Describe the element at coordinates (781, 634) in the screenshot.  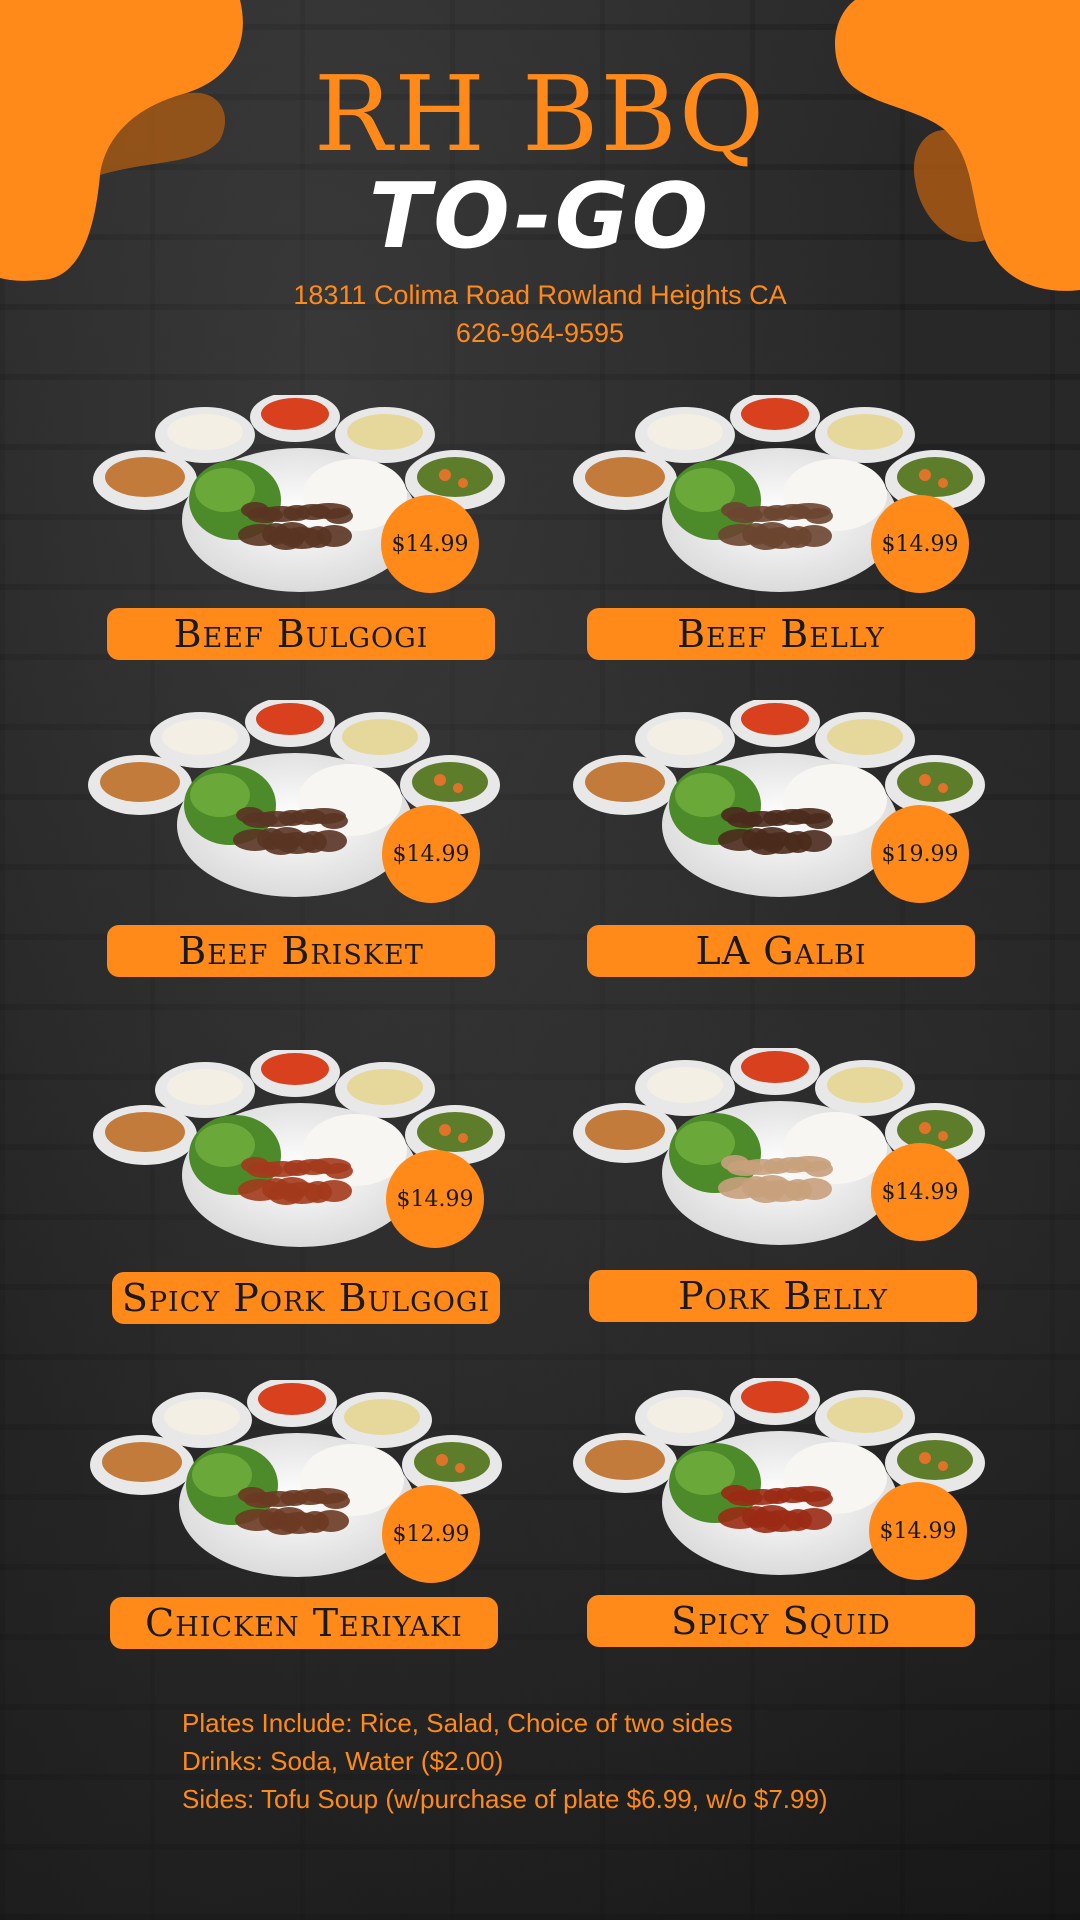
I see `item-name-label: Beef Belly` at that location.